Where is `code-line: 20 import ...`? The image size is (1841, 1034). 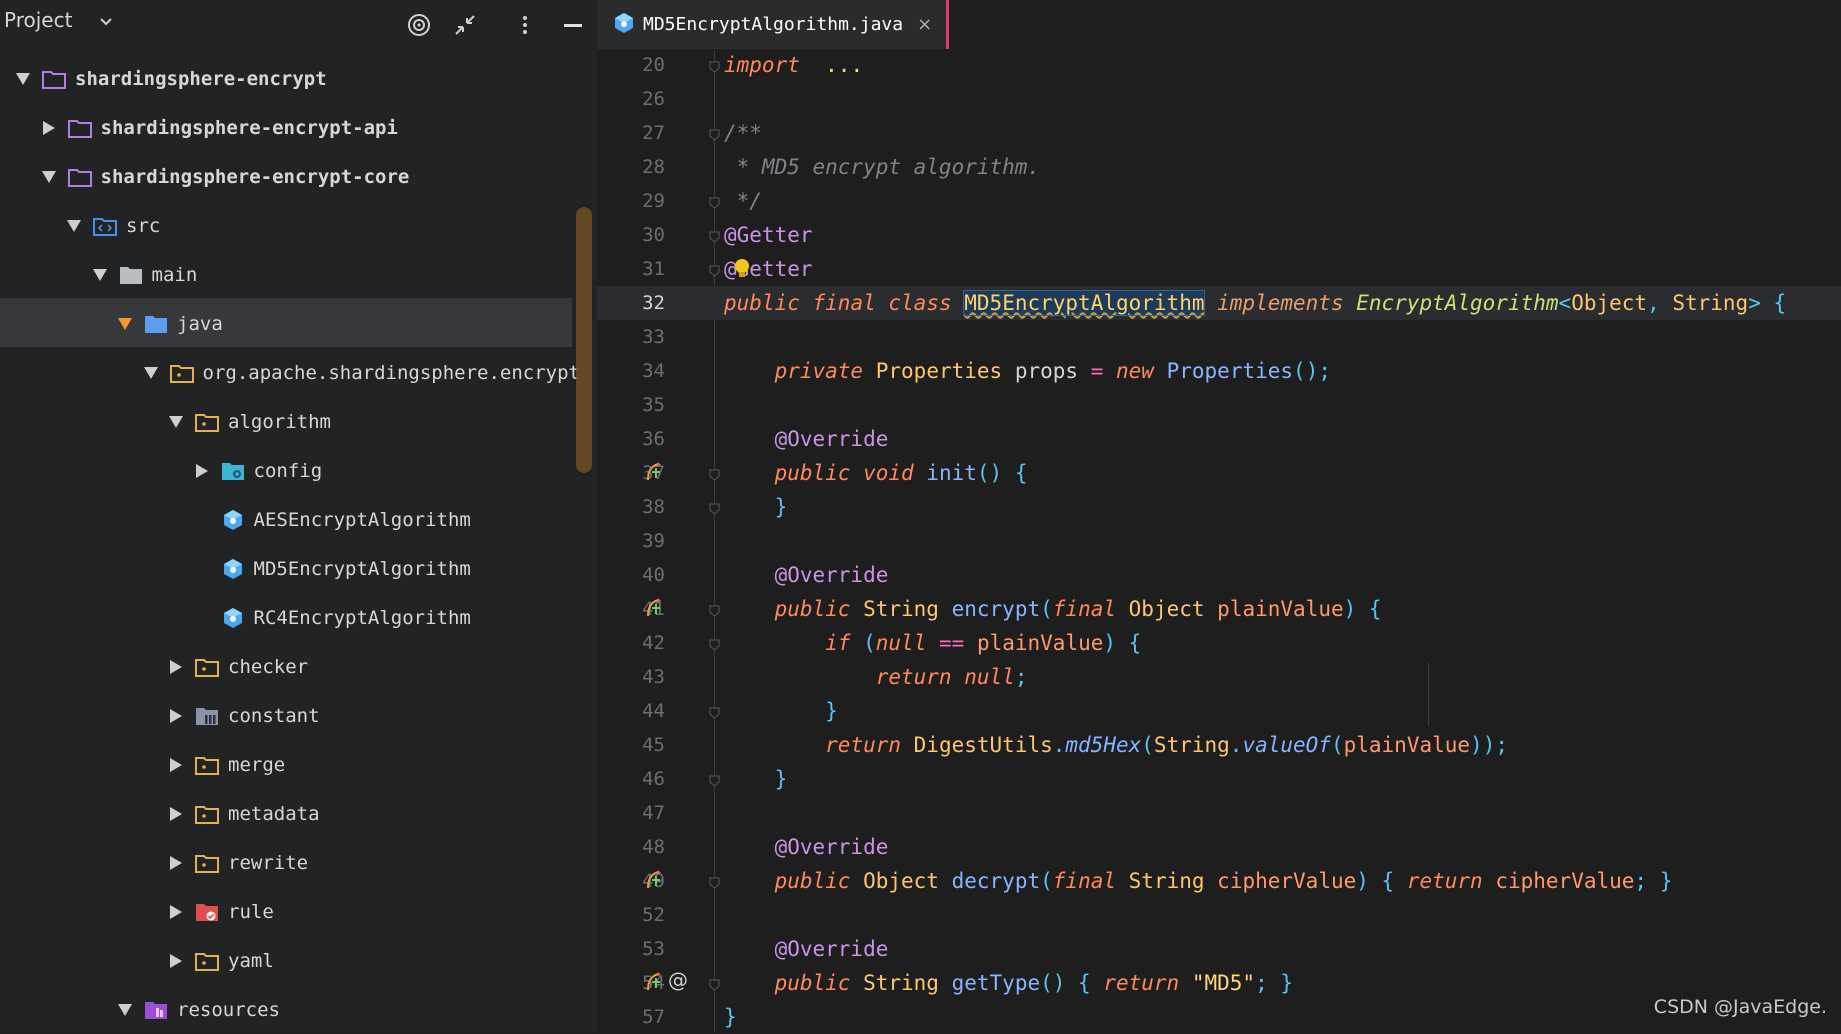 code-line: 20 import ... is located at coordinates (1219, 65).